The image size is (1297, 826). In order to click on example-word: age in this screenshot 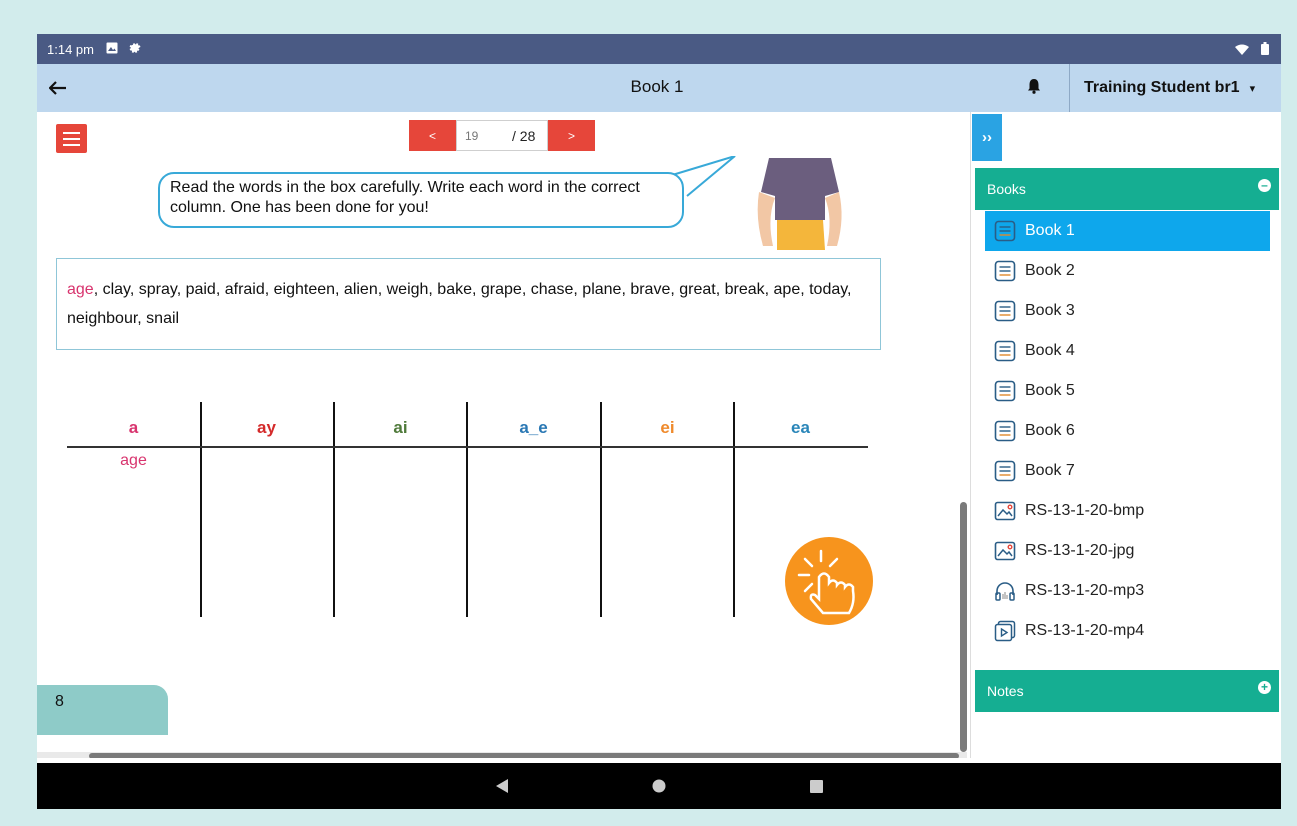, I will do `click(80, 289)`.